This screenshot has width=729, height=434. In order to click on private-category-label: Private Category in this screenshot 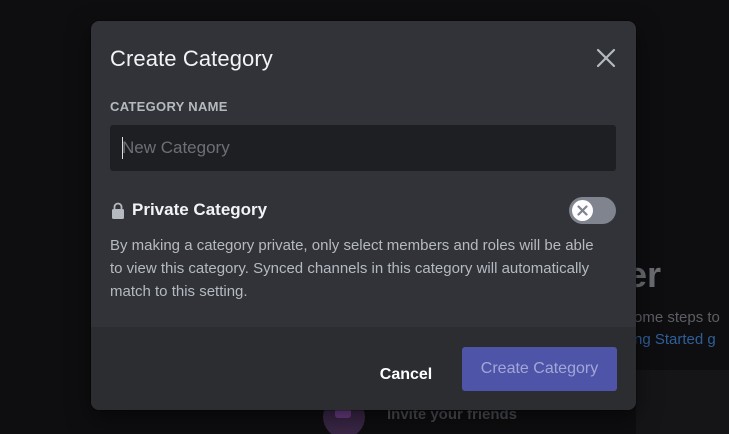, I will do `click(200, 209)`.